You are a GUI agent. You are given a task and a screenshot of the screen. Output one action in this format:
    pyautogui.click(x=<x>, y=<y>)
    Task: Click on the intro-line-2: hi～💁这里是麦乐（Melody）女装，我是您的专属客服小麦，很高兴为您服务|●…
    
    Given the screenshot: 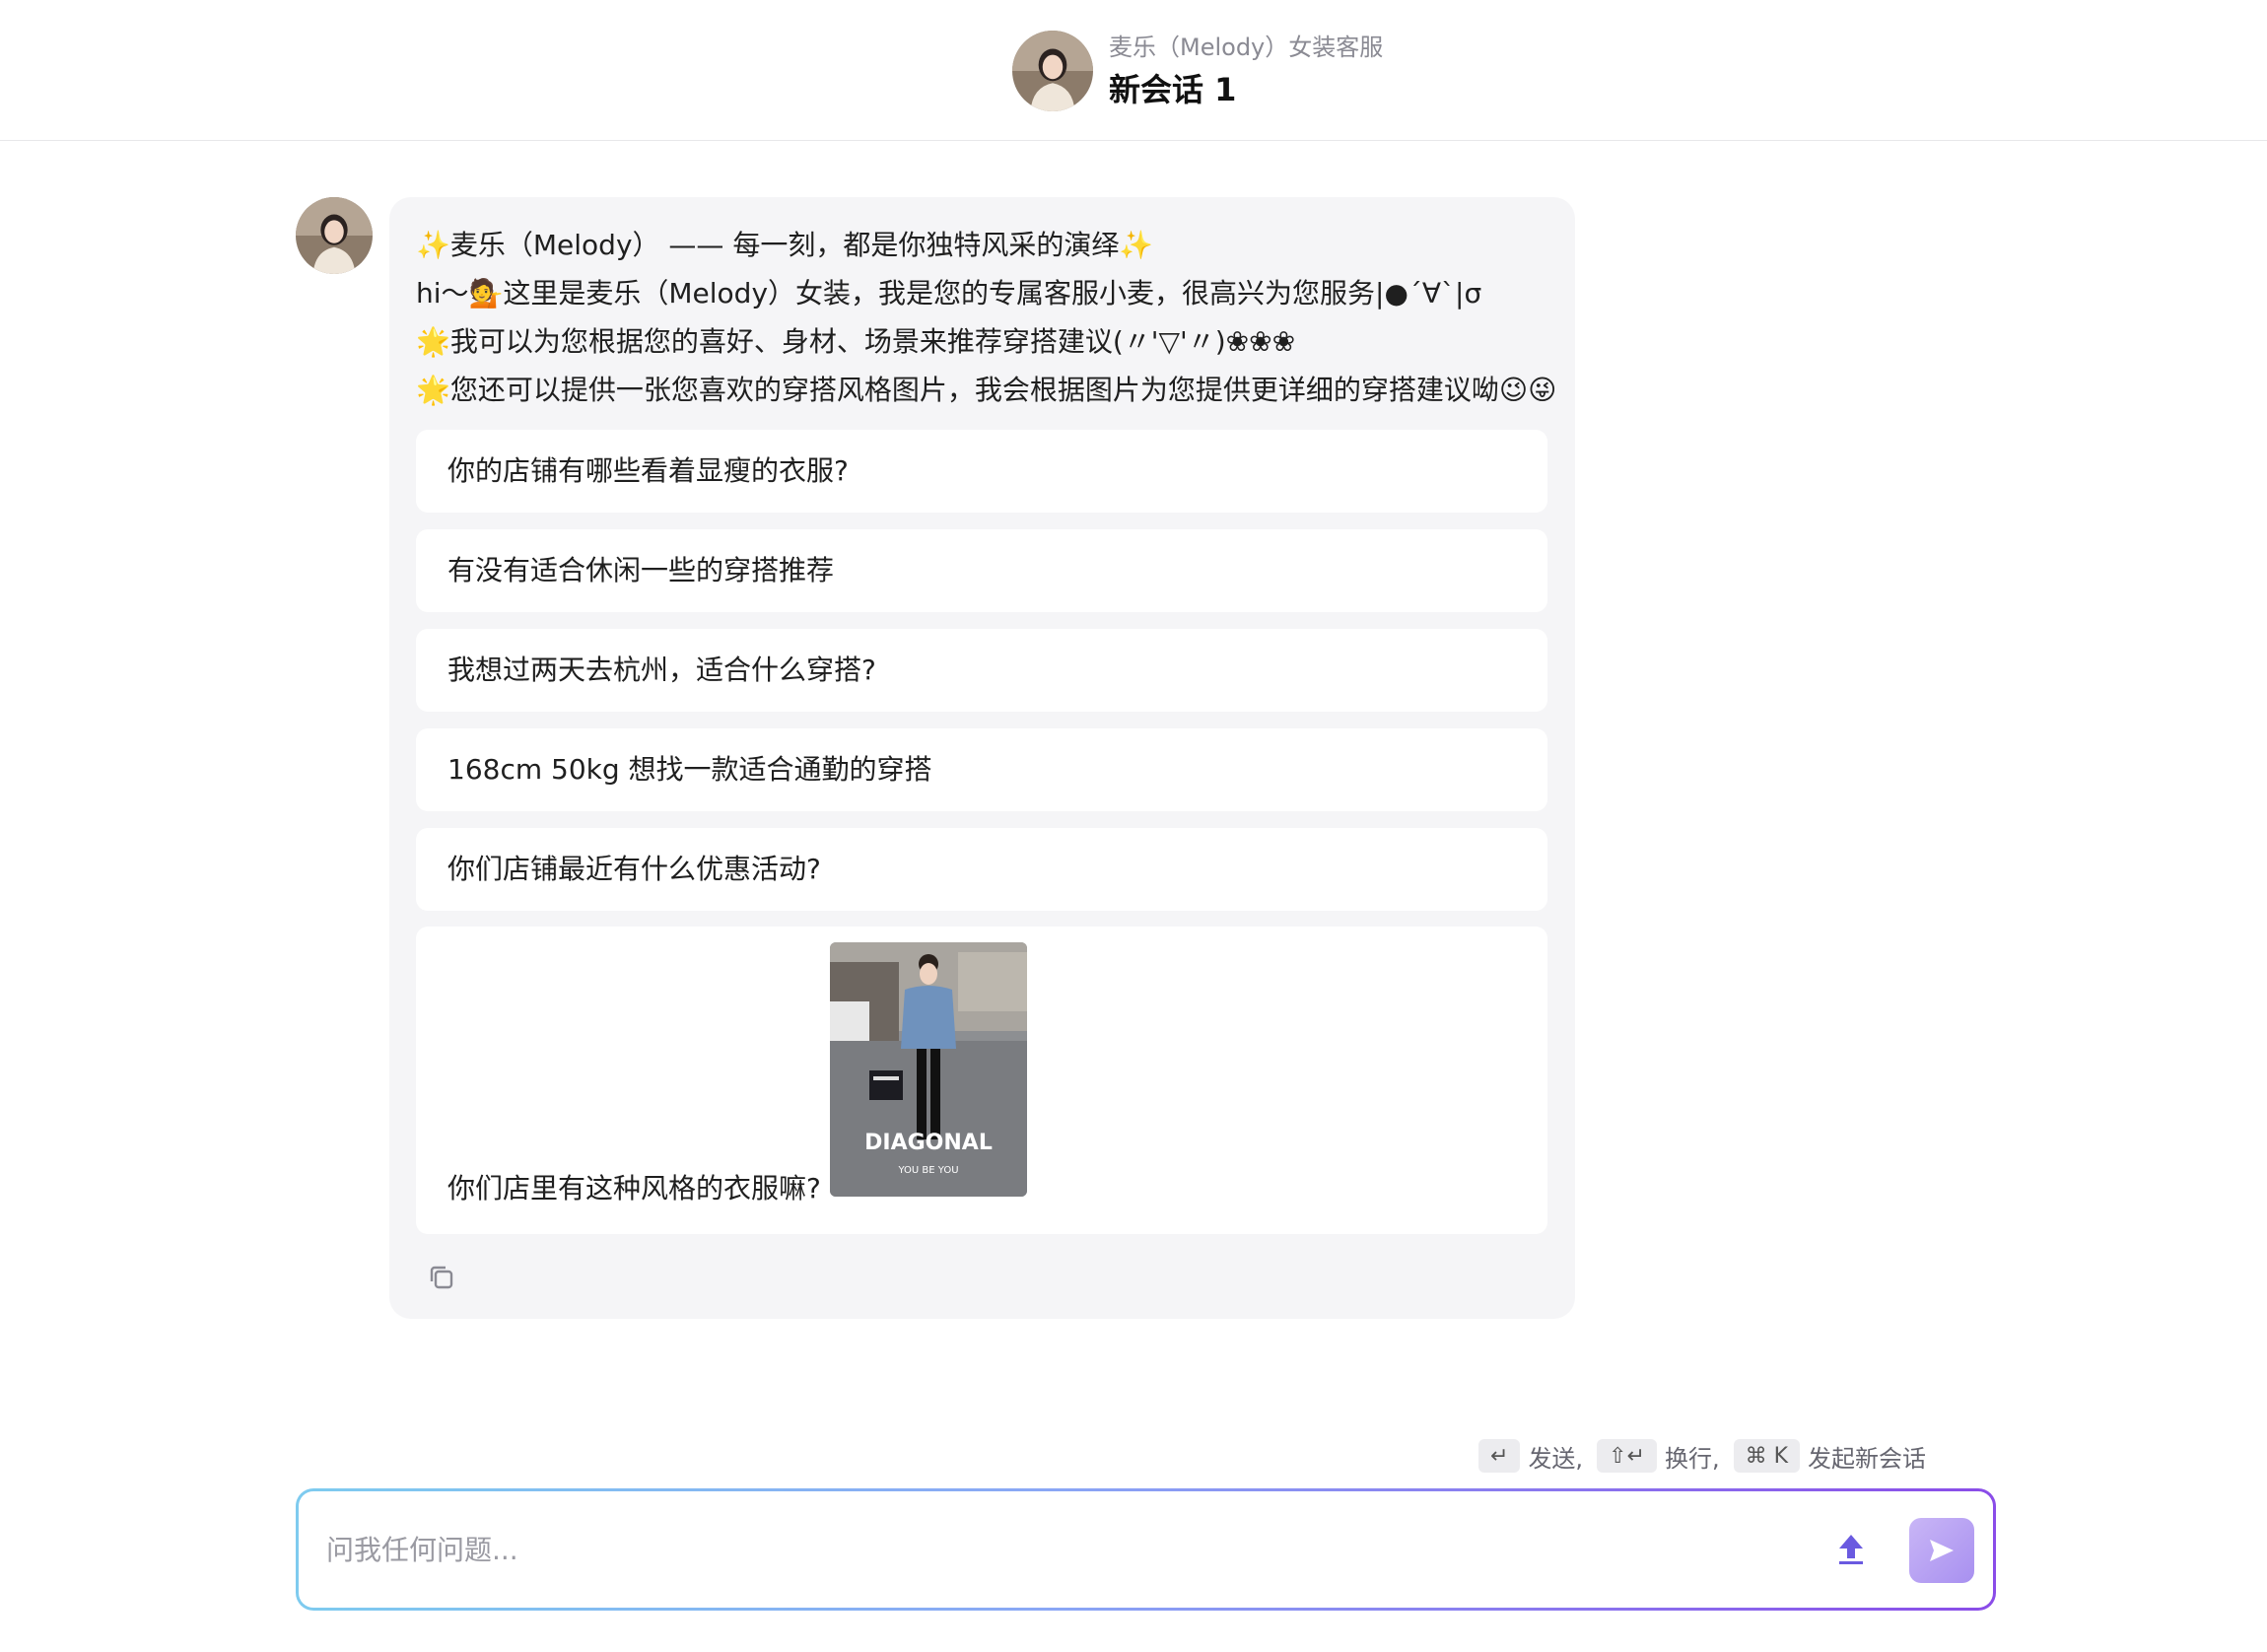 What is the action you would take?
    pyautogui.click(x=949, y=293)
    